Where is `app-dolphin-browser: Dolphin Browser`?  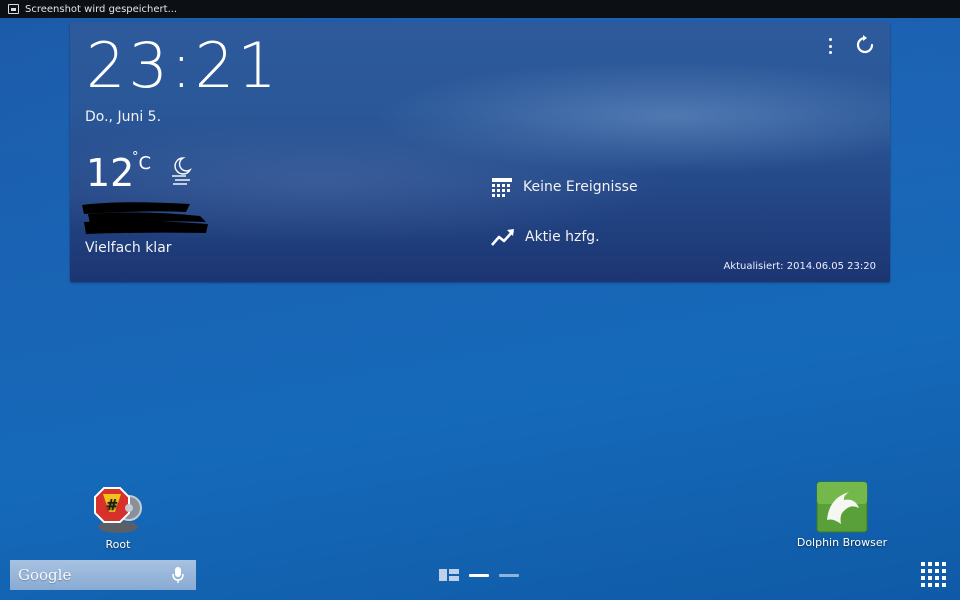 app-dolphin-browser: Dolphin Browser is located at coordinates (842, 514).